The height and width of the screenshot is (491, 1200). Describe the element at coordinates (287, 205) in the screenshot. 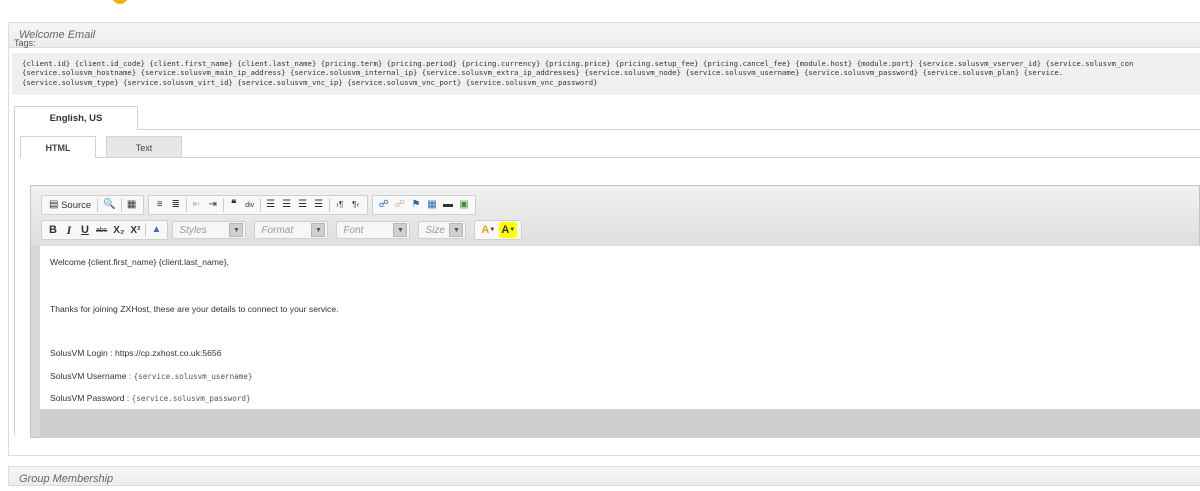

I see `align-center-button: ☰` at that location.